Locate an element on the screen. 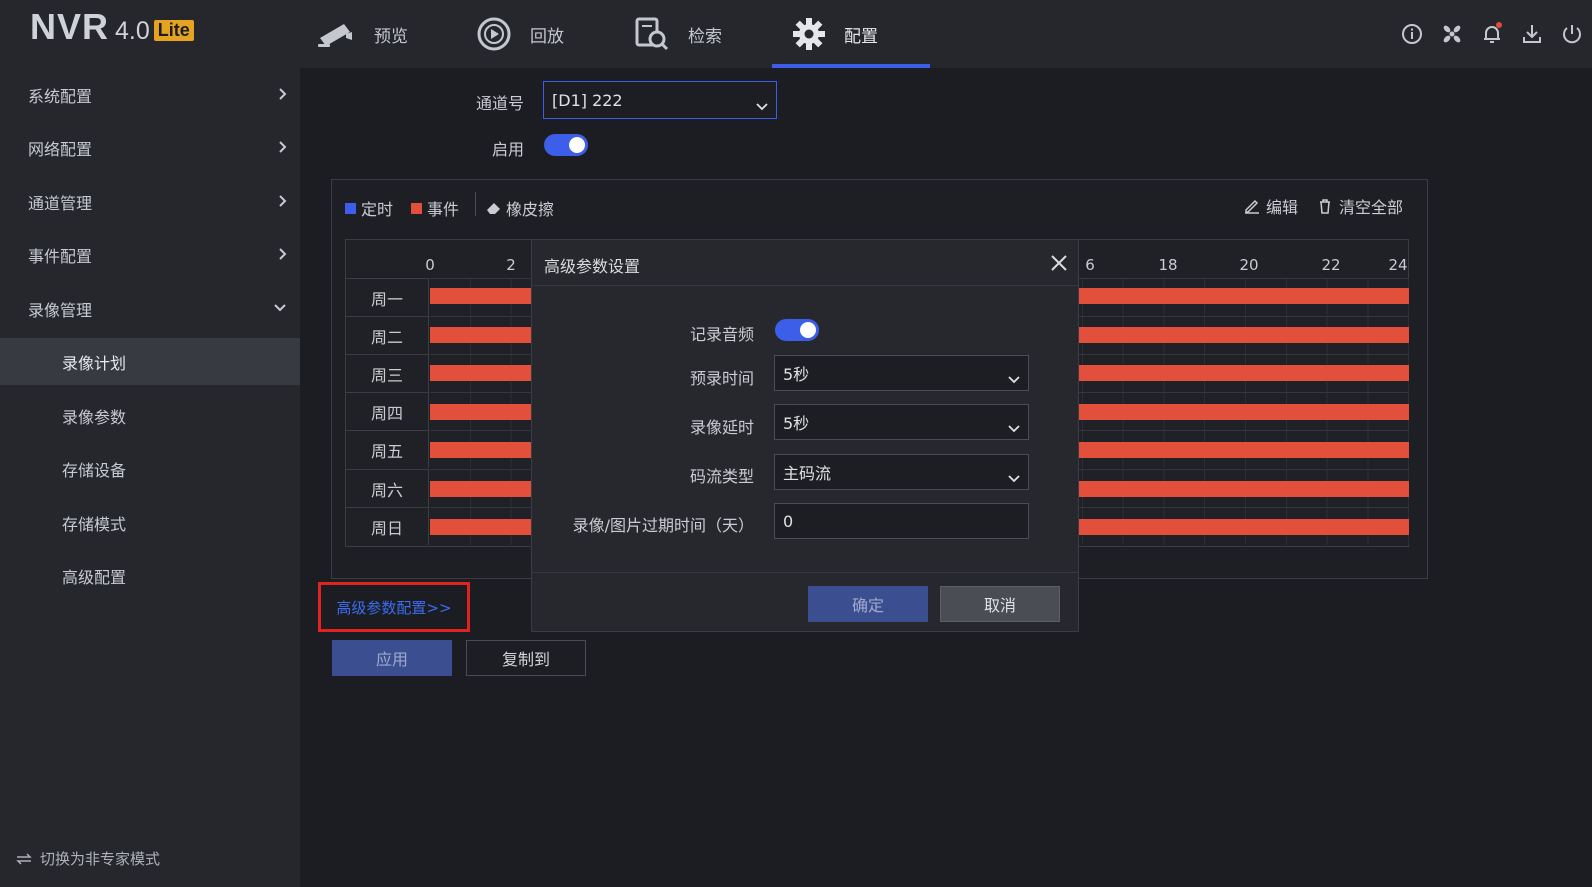 The height and width of the screenshot is (887, 1592). legend-event: 事件 is located at coordinates (435, 208).